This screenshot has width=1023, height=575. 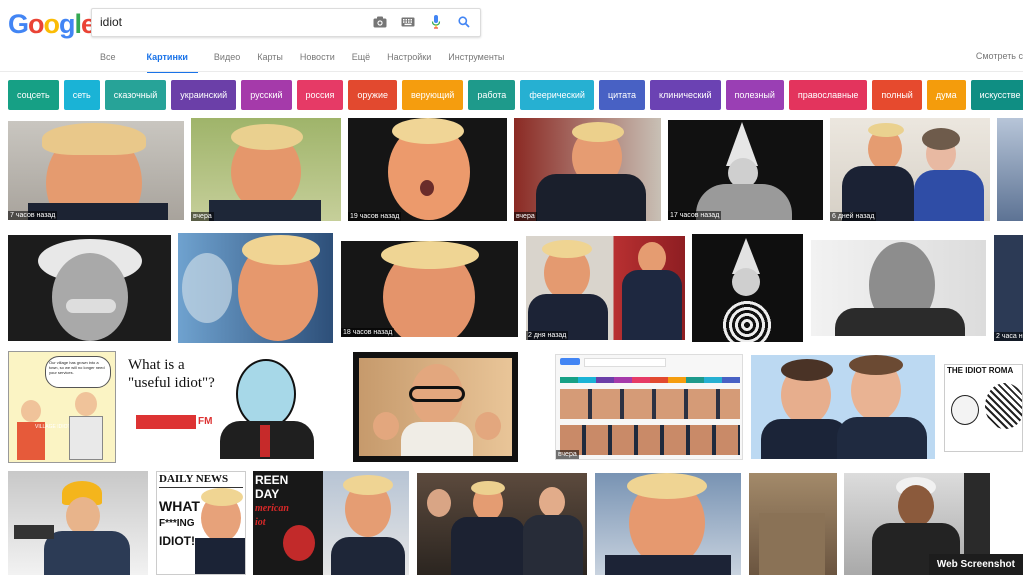 What do you see at coordinates (429, 289) in the screenshot?
I see `image-result: 18 часов назад` at bounding box center [429, 289].